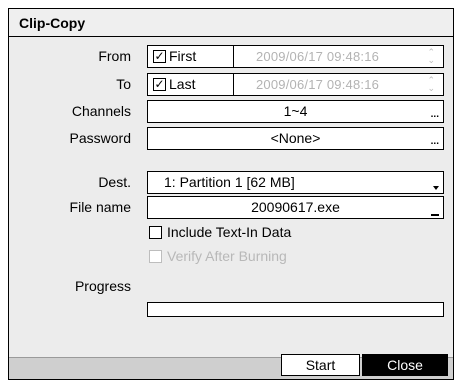 This screenshot has height=387, width=462. Describe the element at coordinates (405, 365) in the screenshot. I see `close-button: Close` at that location.